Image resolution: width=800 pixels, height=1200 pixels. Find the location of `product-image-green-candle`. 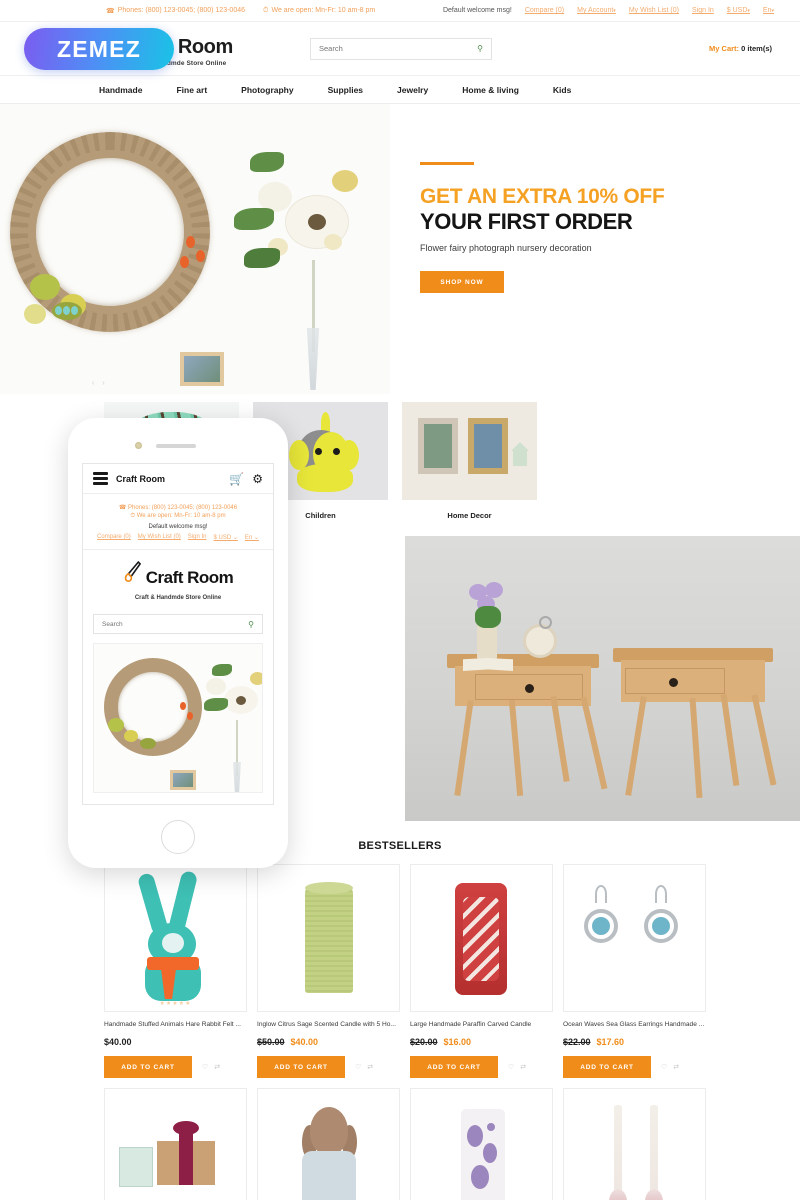

product-image-green-candle is located at coordinates (328, 938).